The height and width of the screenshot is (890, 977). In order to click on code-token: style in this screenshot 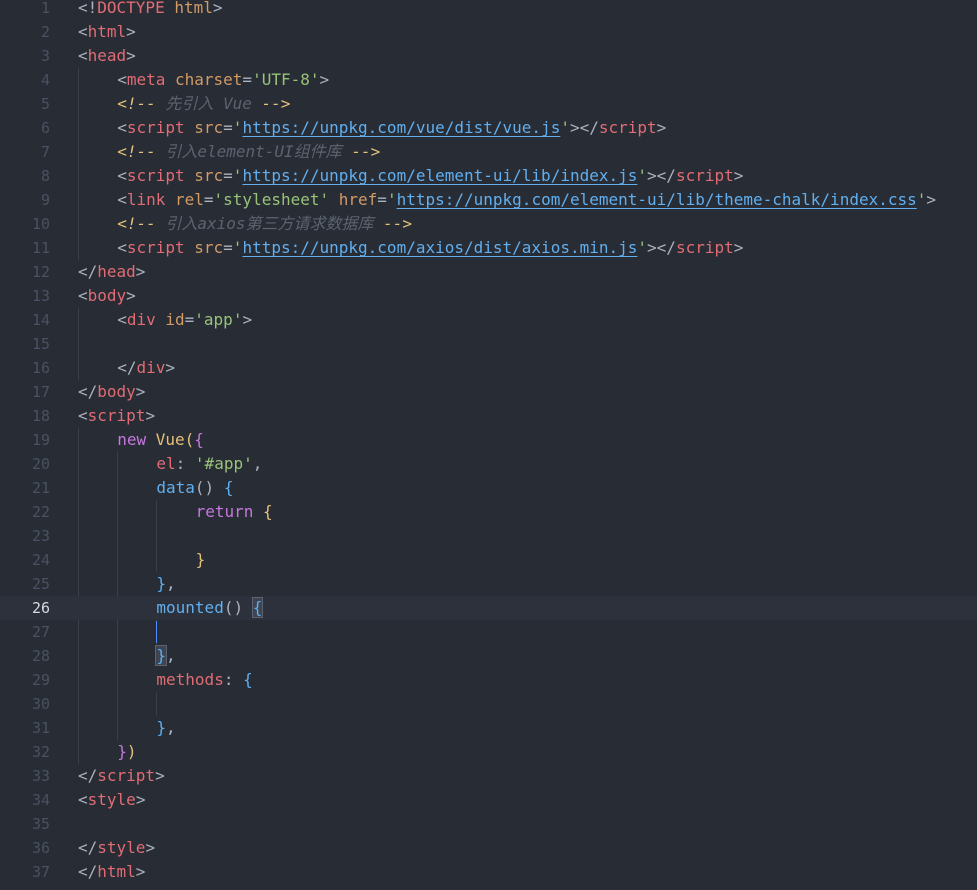, I will do `click(121, 847)`.